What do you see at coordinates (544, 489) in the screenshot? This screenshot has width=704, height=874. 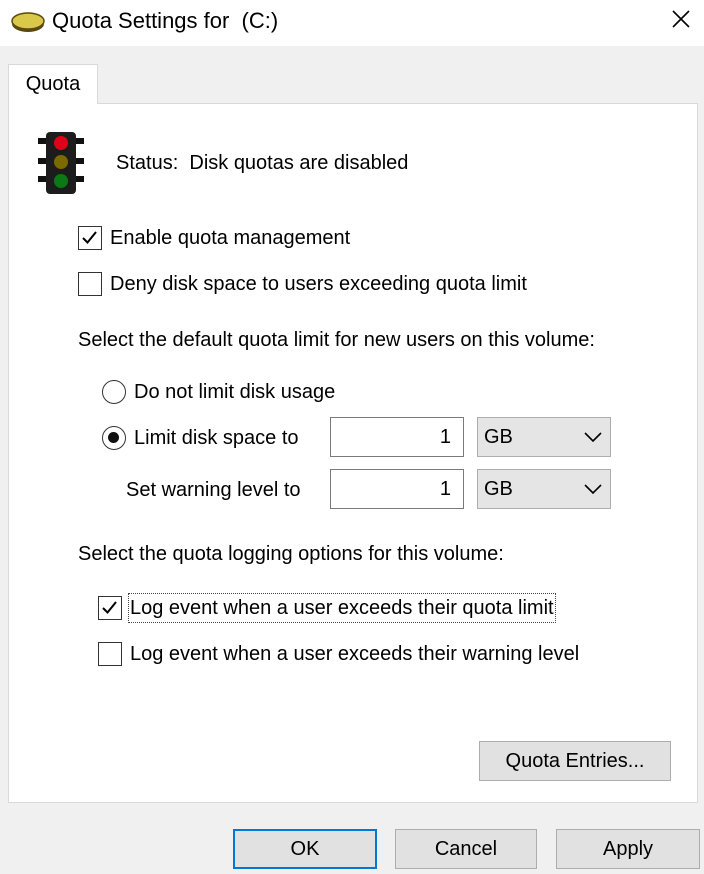 I see `warning-unit-select: GB` at bounding box center [544, 489].